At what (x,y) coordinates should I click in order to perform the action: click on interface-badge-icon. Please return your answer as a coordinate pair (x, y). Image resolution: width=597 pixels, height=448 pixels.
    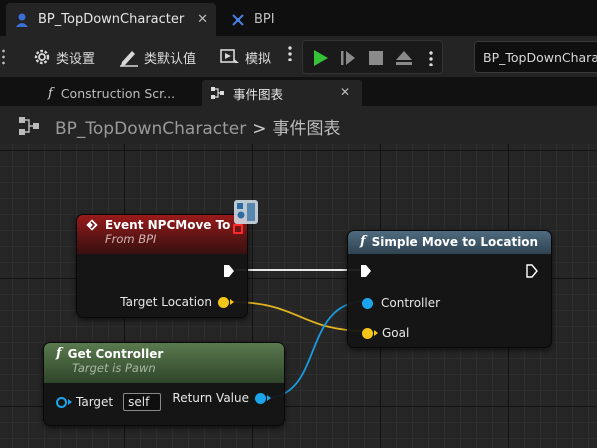
    Looking at the image, I should click on (246, 214).